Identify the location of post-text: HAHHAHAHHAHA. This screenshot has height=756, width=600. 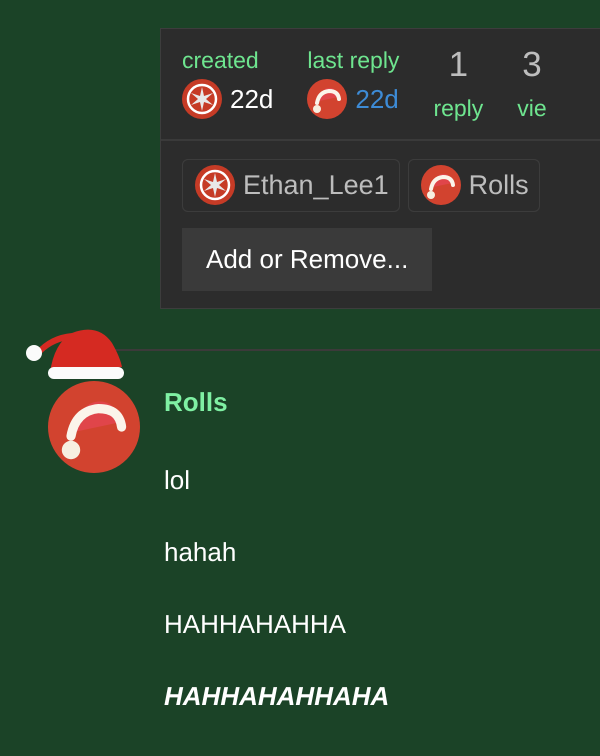
(277, 696).